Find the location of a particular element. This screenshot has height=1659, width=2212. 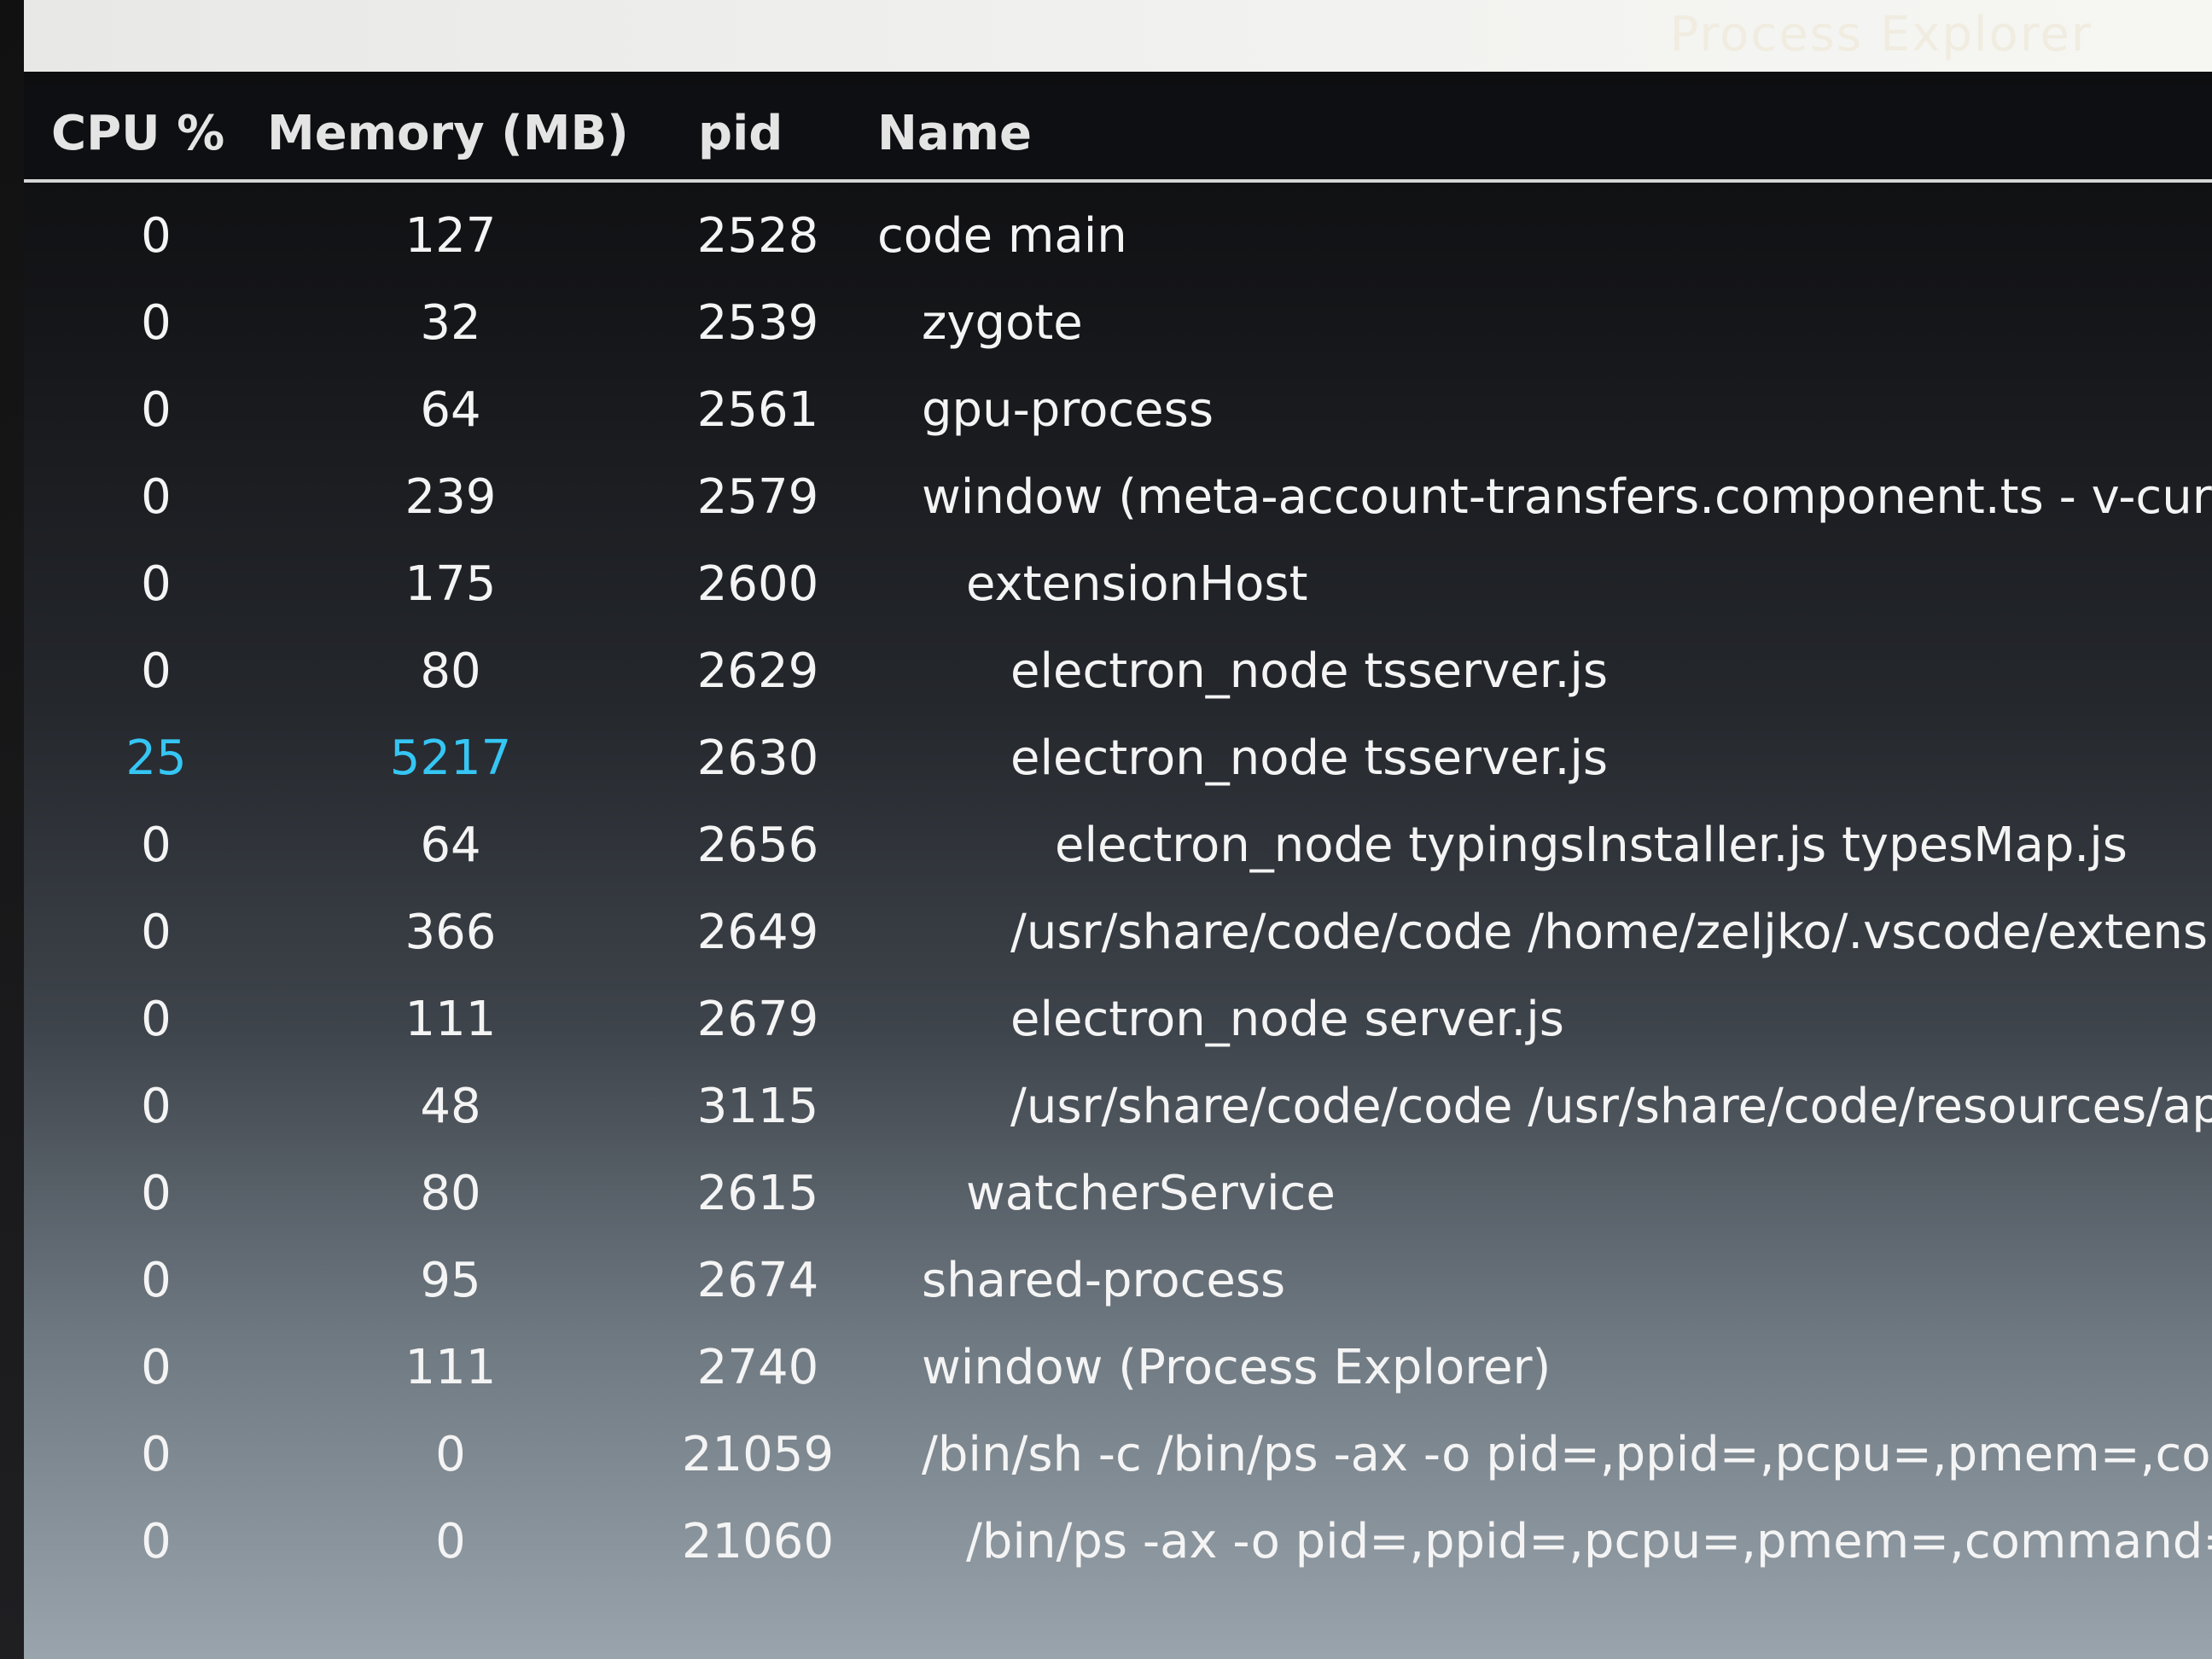

cpu-cell: 25 is located at coordinates (156, 758).